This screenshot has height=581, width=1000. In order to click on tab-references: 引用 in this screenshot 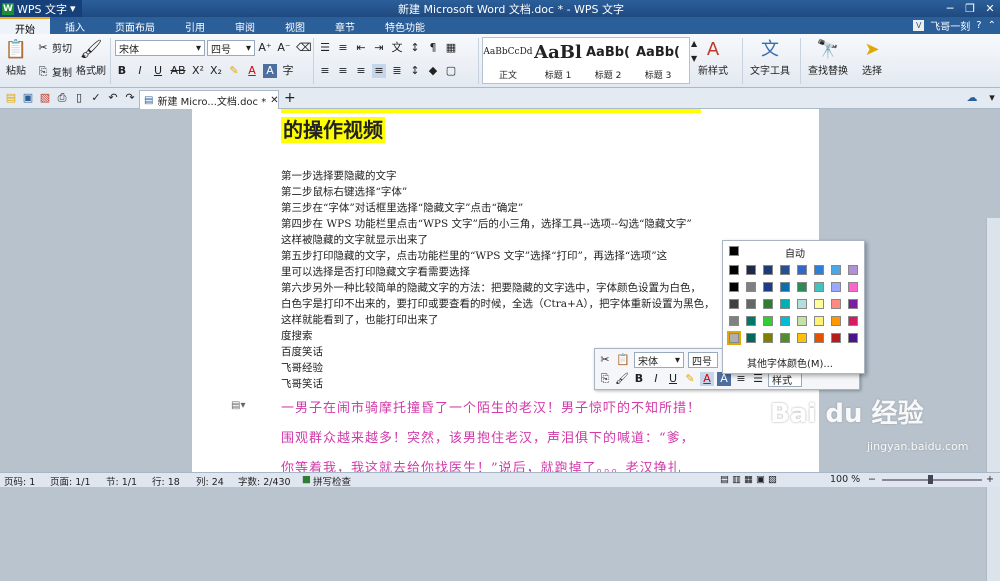, I will do `click(195, 25)`.